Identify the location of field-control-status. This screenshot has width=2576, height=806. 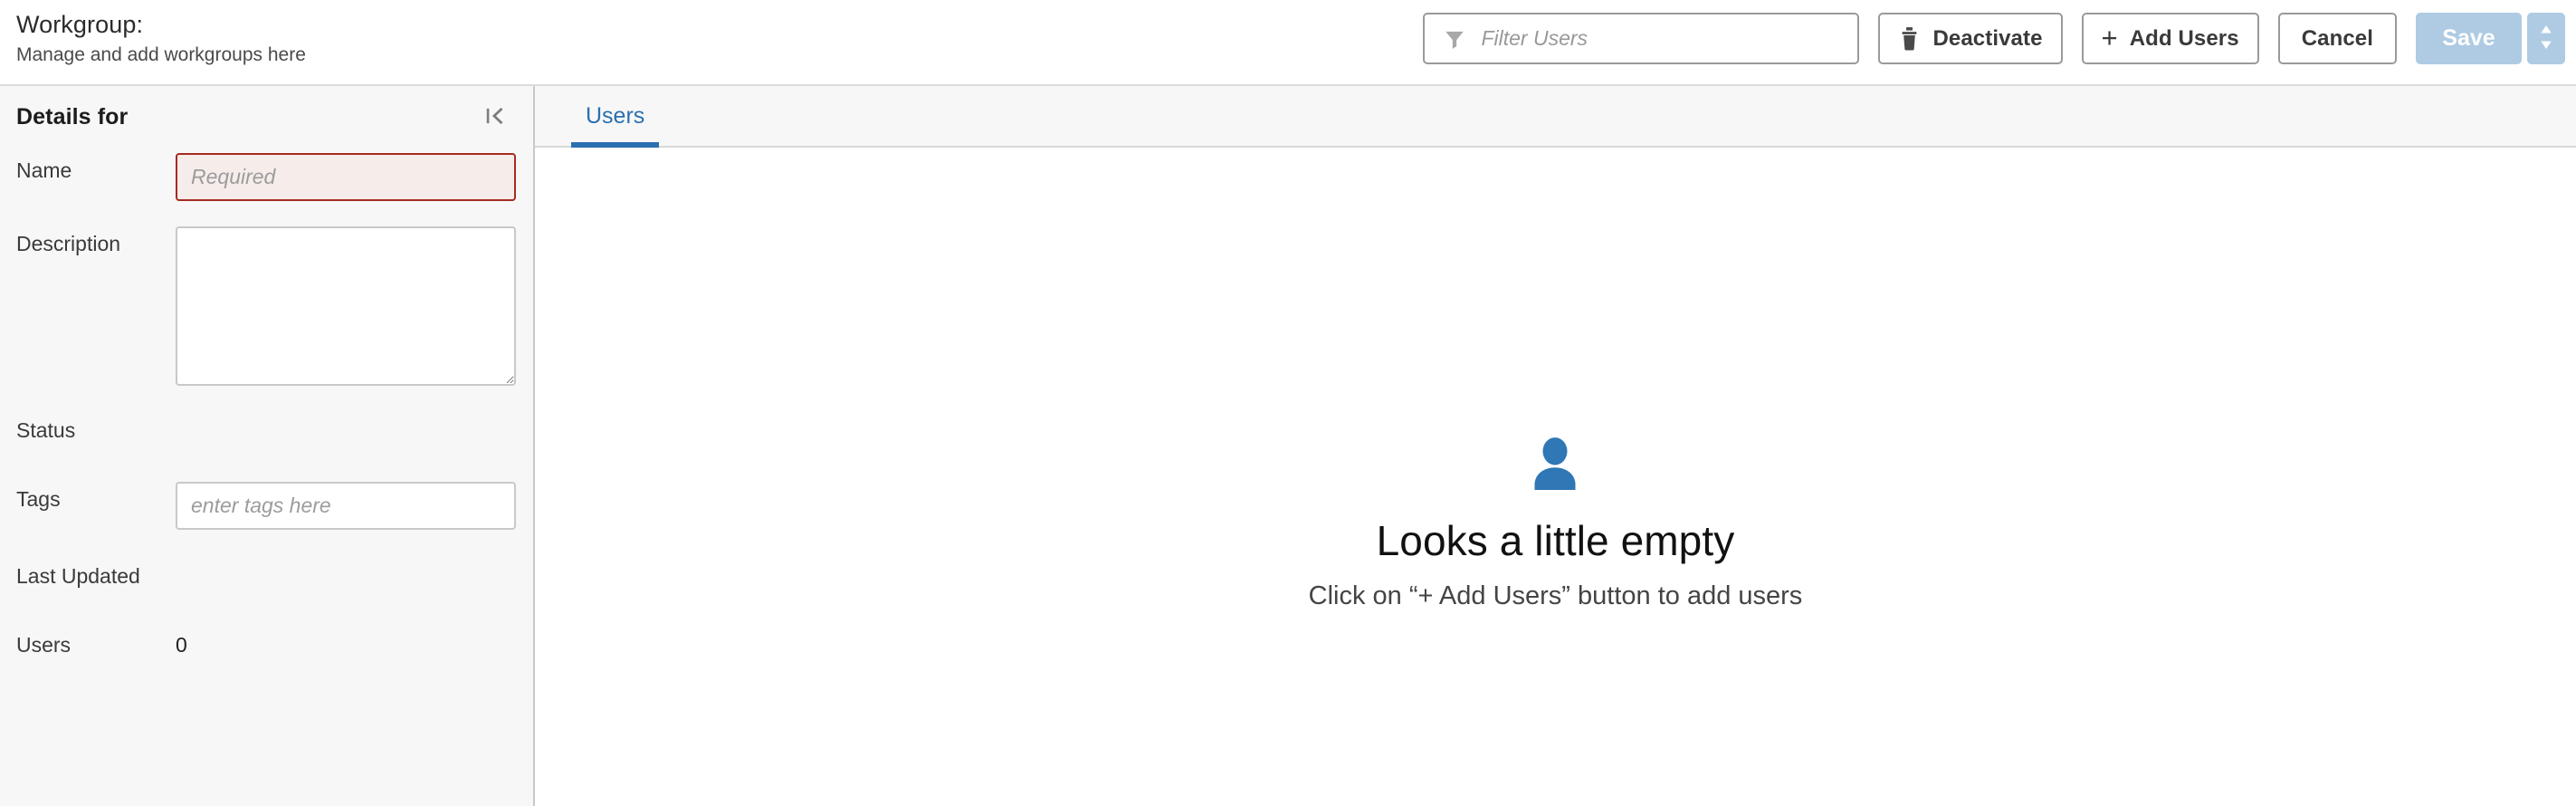
(347, 416).